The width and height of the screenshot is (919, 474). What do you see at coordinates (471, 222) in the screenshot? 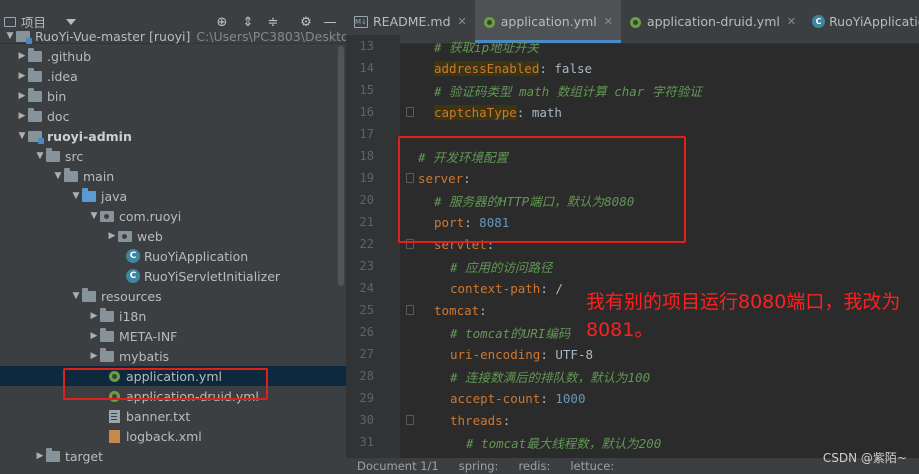
I see `code-text: port: 8081` at bounding box center [471, 222].